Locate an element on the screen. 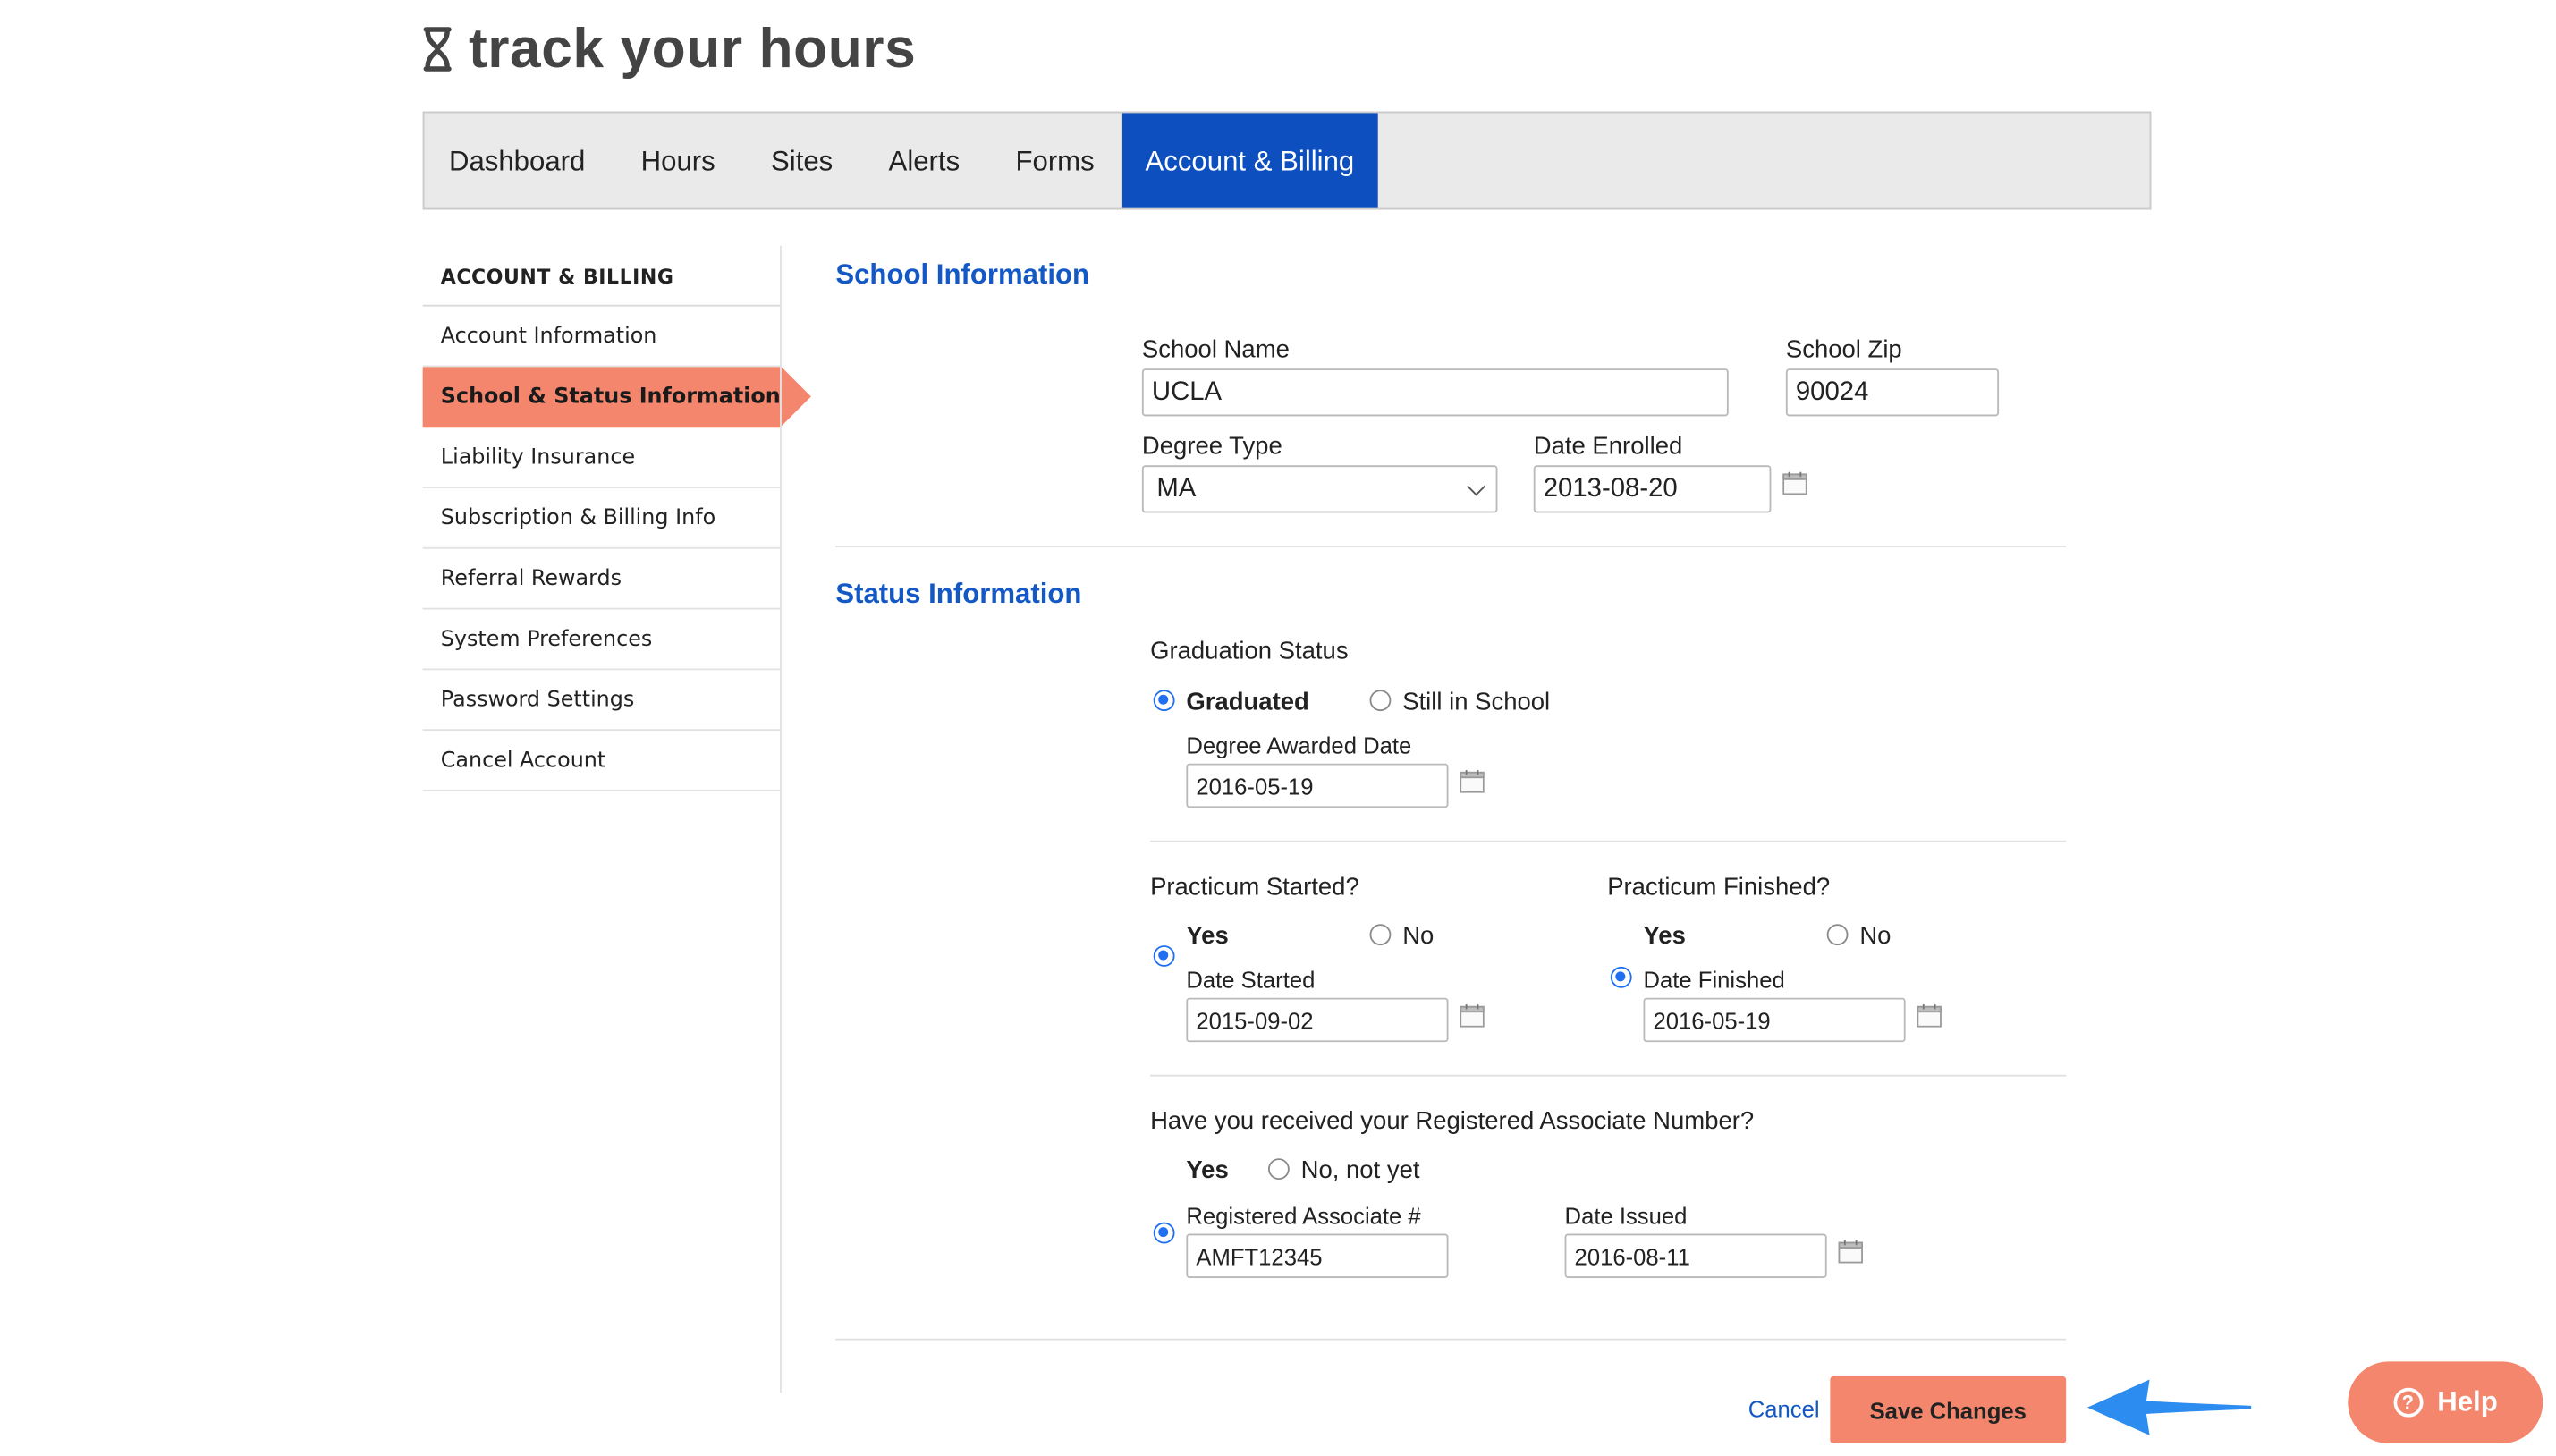 Image resolution: width=2556 pixels, height=1456 pixels. nav-tab-alerts: Alerts is located at coordinates (923, 160).